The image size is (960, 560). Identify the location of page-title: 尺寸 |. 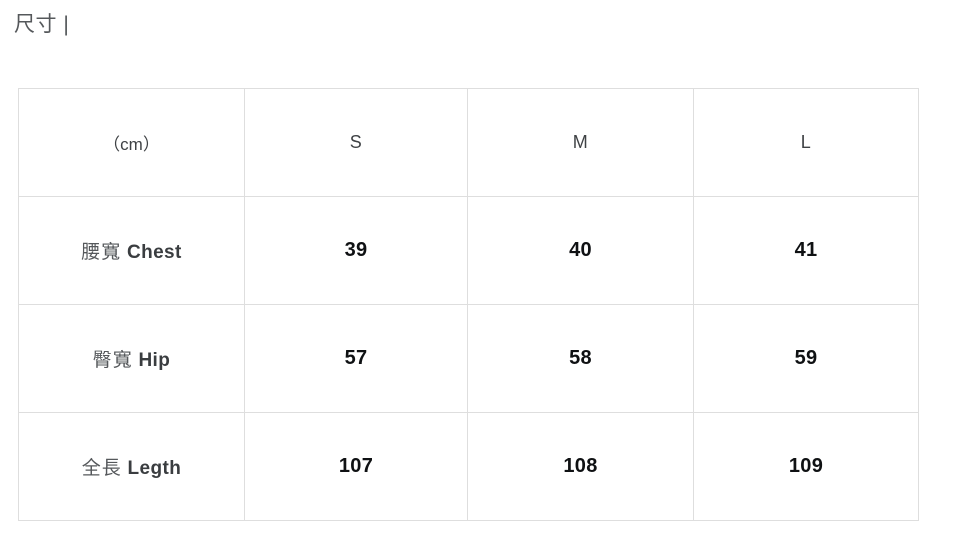
(42, 24).